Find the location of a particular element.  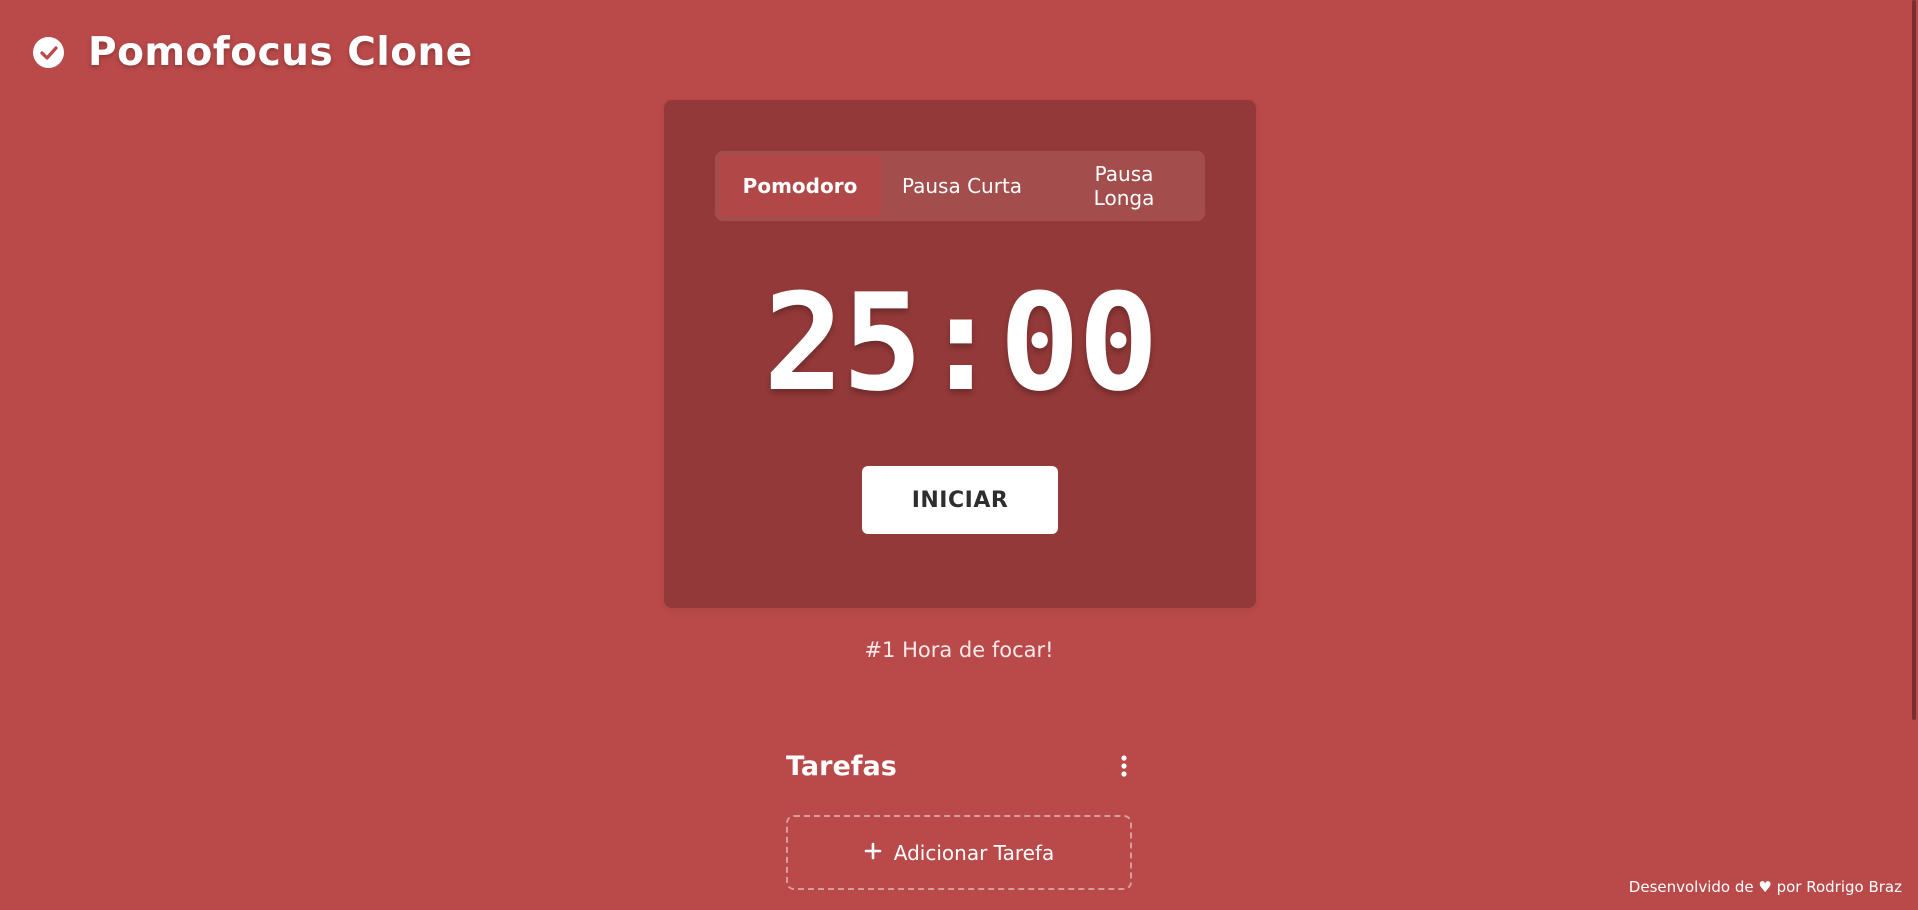

page-scrollbar is located at coordinates (1914, 360).